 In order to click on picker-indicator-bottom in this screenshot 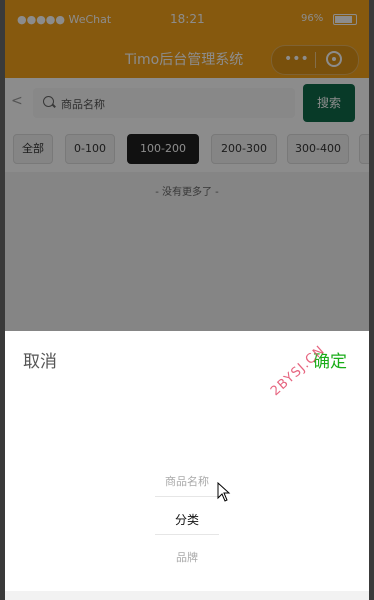, I will do `click(187, 534)`.